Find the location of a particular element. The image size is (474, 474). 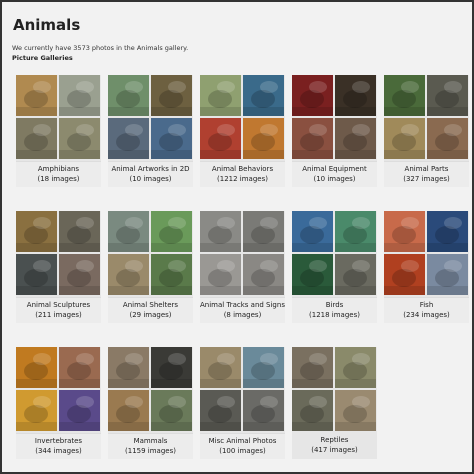

gallery-caption: Animal Artworks in 2D (10 images) is located at coordinates (150, 174).